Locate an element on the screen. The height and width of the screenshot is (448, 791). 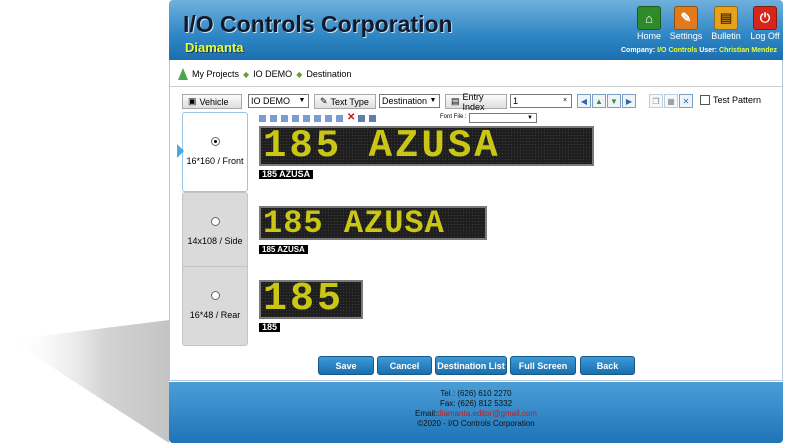
vehicle-select: IO DEMO ▼ is located at coordinates (278, 101).